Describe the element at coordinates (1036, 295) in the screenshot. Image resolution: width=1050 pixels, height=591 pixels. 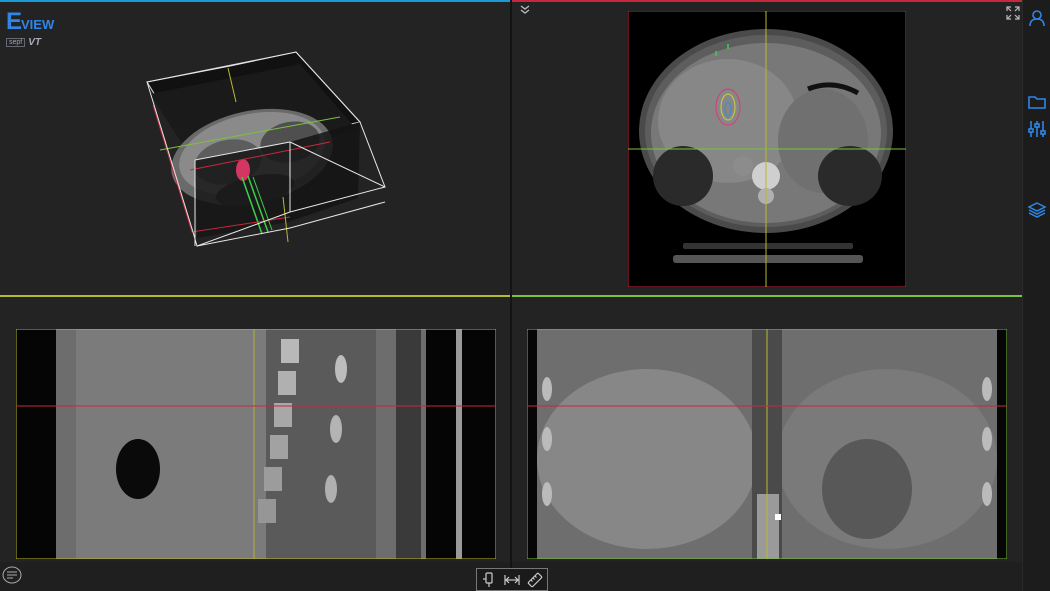
I see `right-sidebar` at that location.